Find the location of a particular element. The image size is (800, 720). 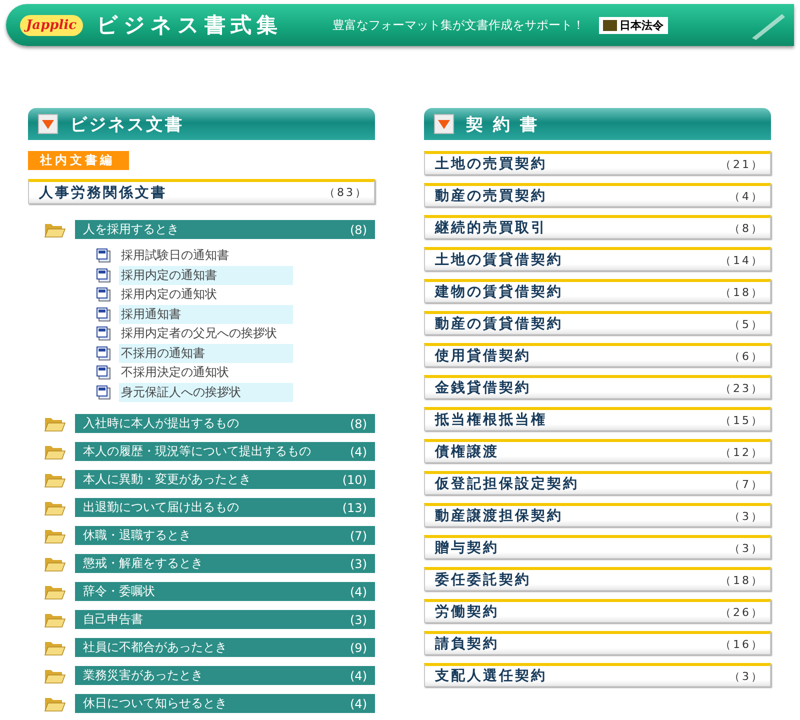

folder-item: 自己申告書 (3) is located at coordinates (225, 619).